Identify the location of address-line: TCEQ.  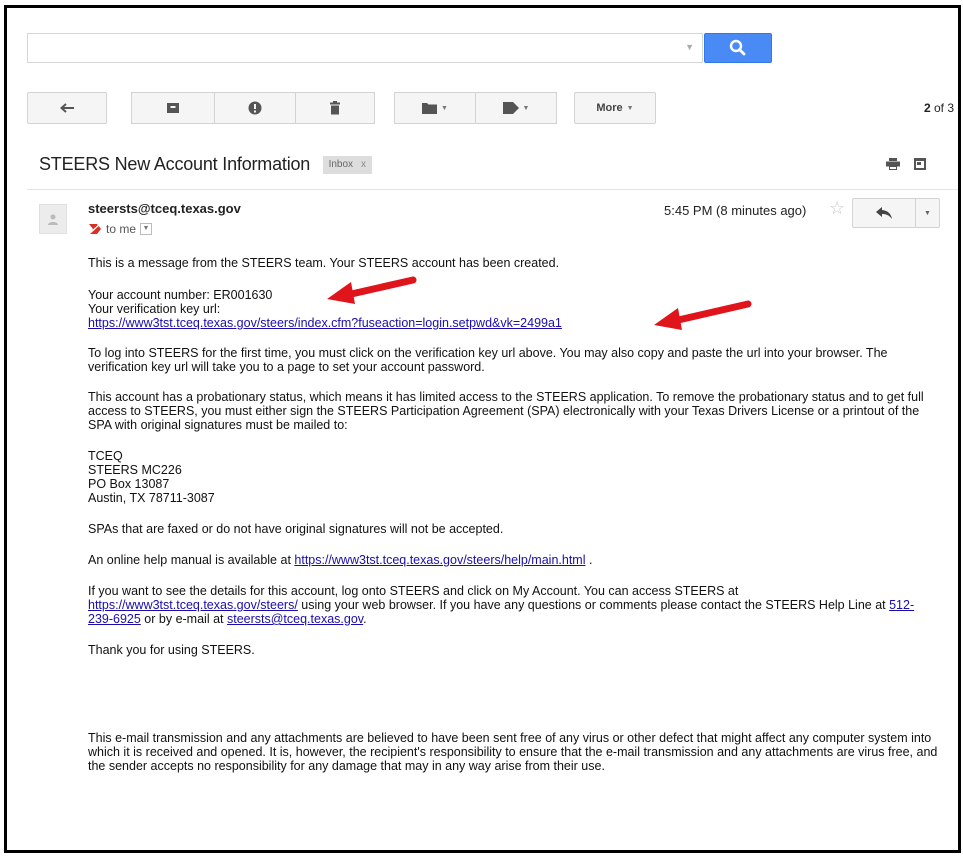
(105, 456).